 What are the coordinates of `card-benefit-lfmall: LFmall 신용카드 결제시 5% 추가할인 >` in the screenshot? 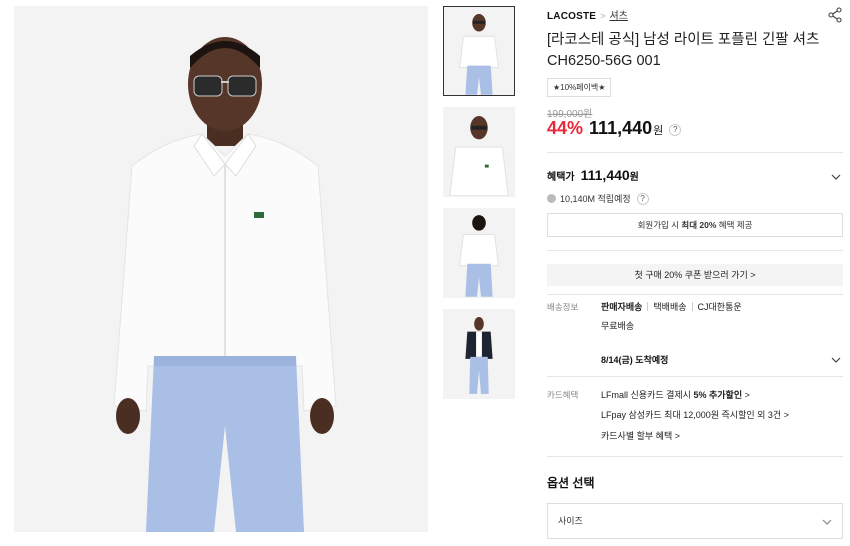 It's located at (675, 394).